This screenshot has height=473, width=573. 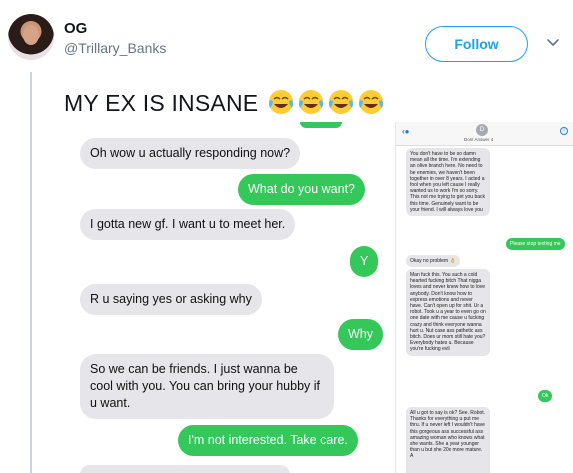 I want to click on contact-name: Dont Answer 4, so click(x=479, y=139).